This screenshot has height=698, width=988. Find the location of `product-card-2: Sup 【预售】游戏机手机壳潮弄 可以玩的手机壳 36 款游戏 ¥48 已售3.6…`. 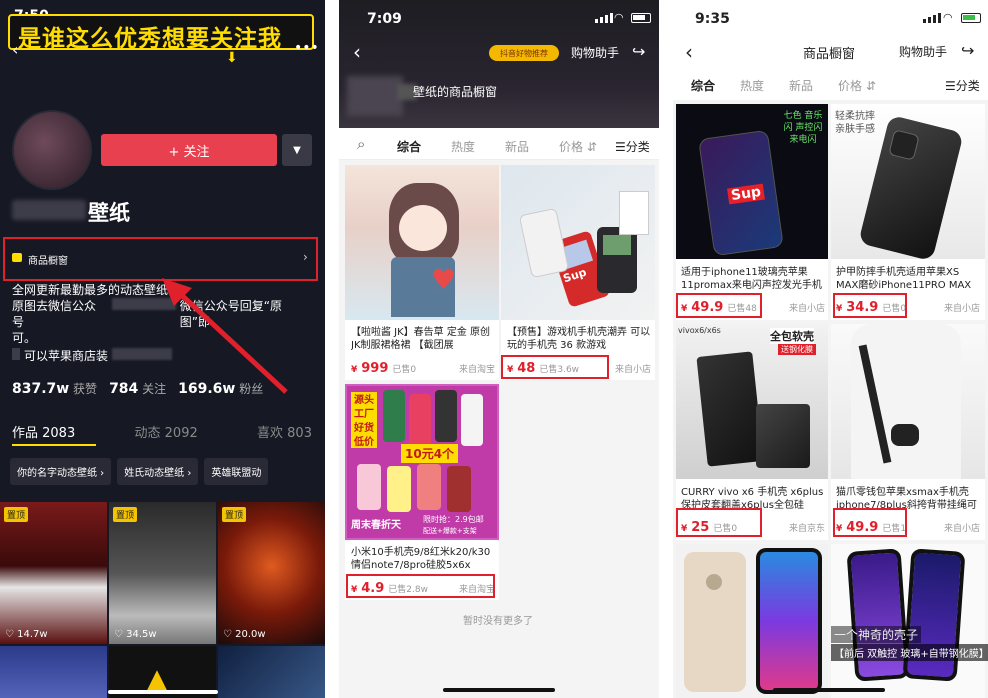

product-card-2: Sup 【预售】游戏机手机壳潮弄 可以玩的手机壳 36 款游戏 ¥48 已售3.6… is located at coordinates (578, 272).